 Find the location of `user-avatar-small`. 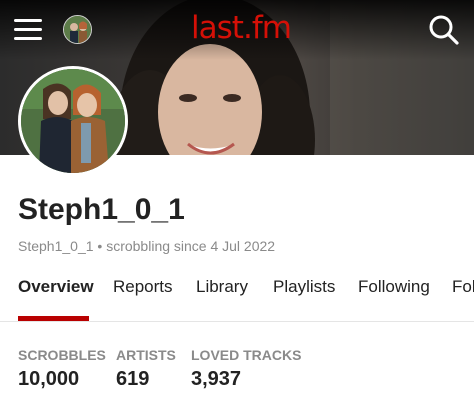

user-avatar-small is located at coordinates (77, 29).